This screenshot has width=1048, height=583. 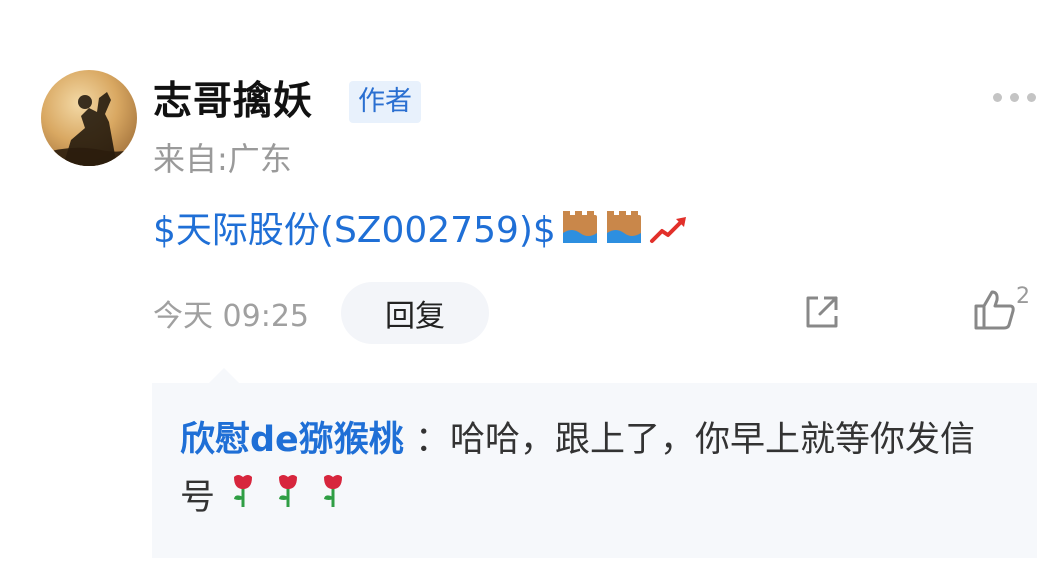 What do you see at coordinates (224, 375) in the screenshot?
I see `reply-pointer` at bounding box center [224, 375].